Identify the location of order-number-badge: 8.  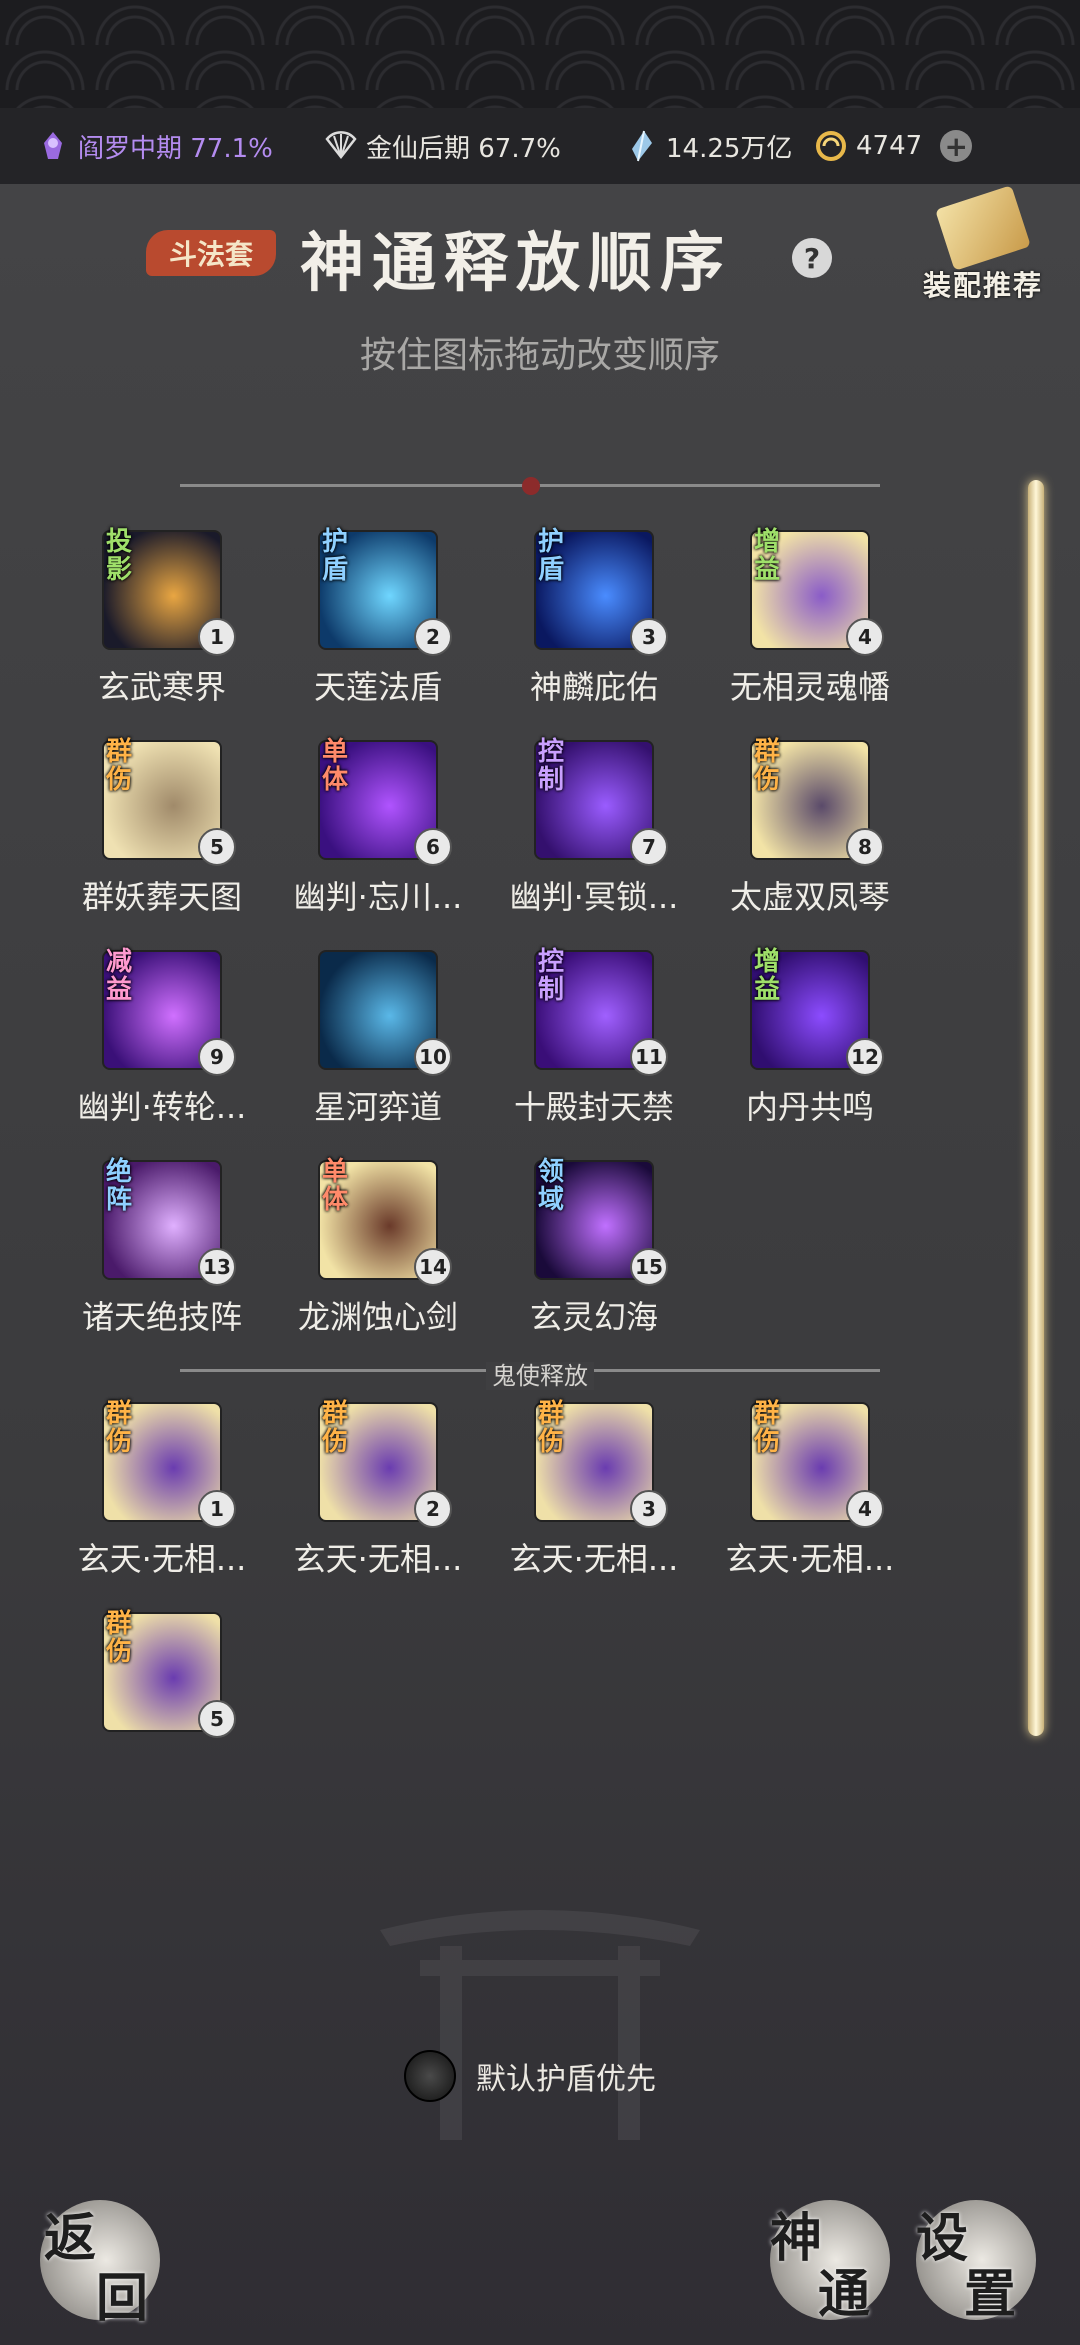
(865, 847).